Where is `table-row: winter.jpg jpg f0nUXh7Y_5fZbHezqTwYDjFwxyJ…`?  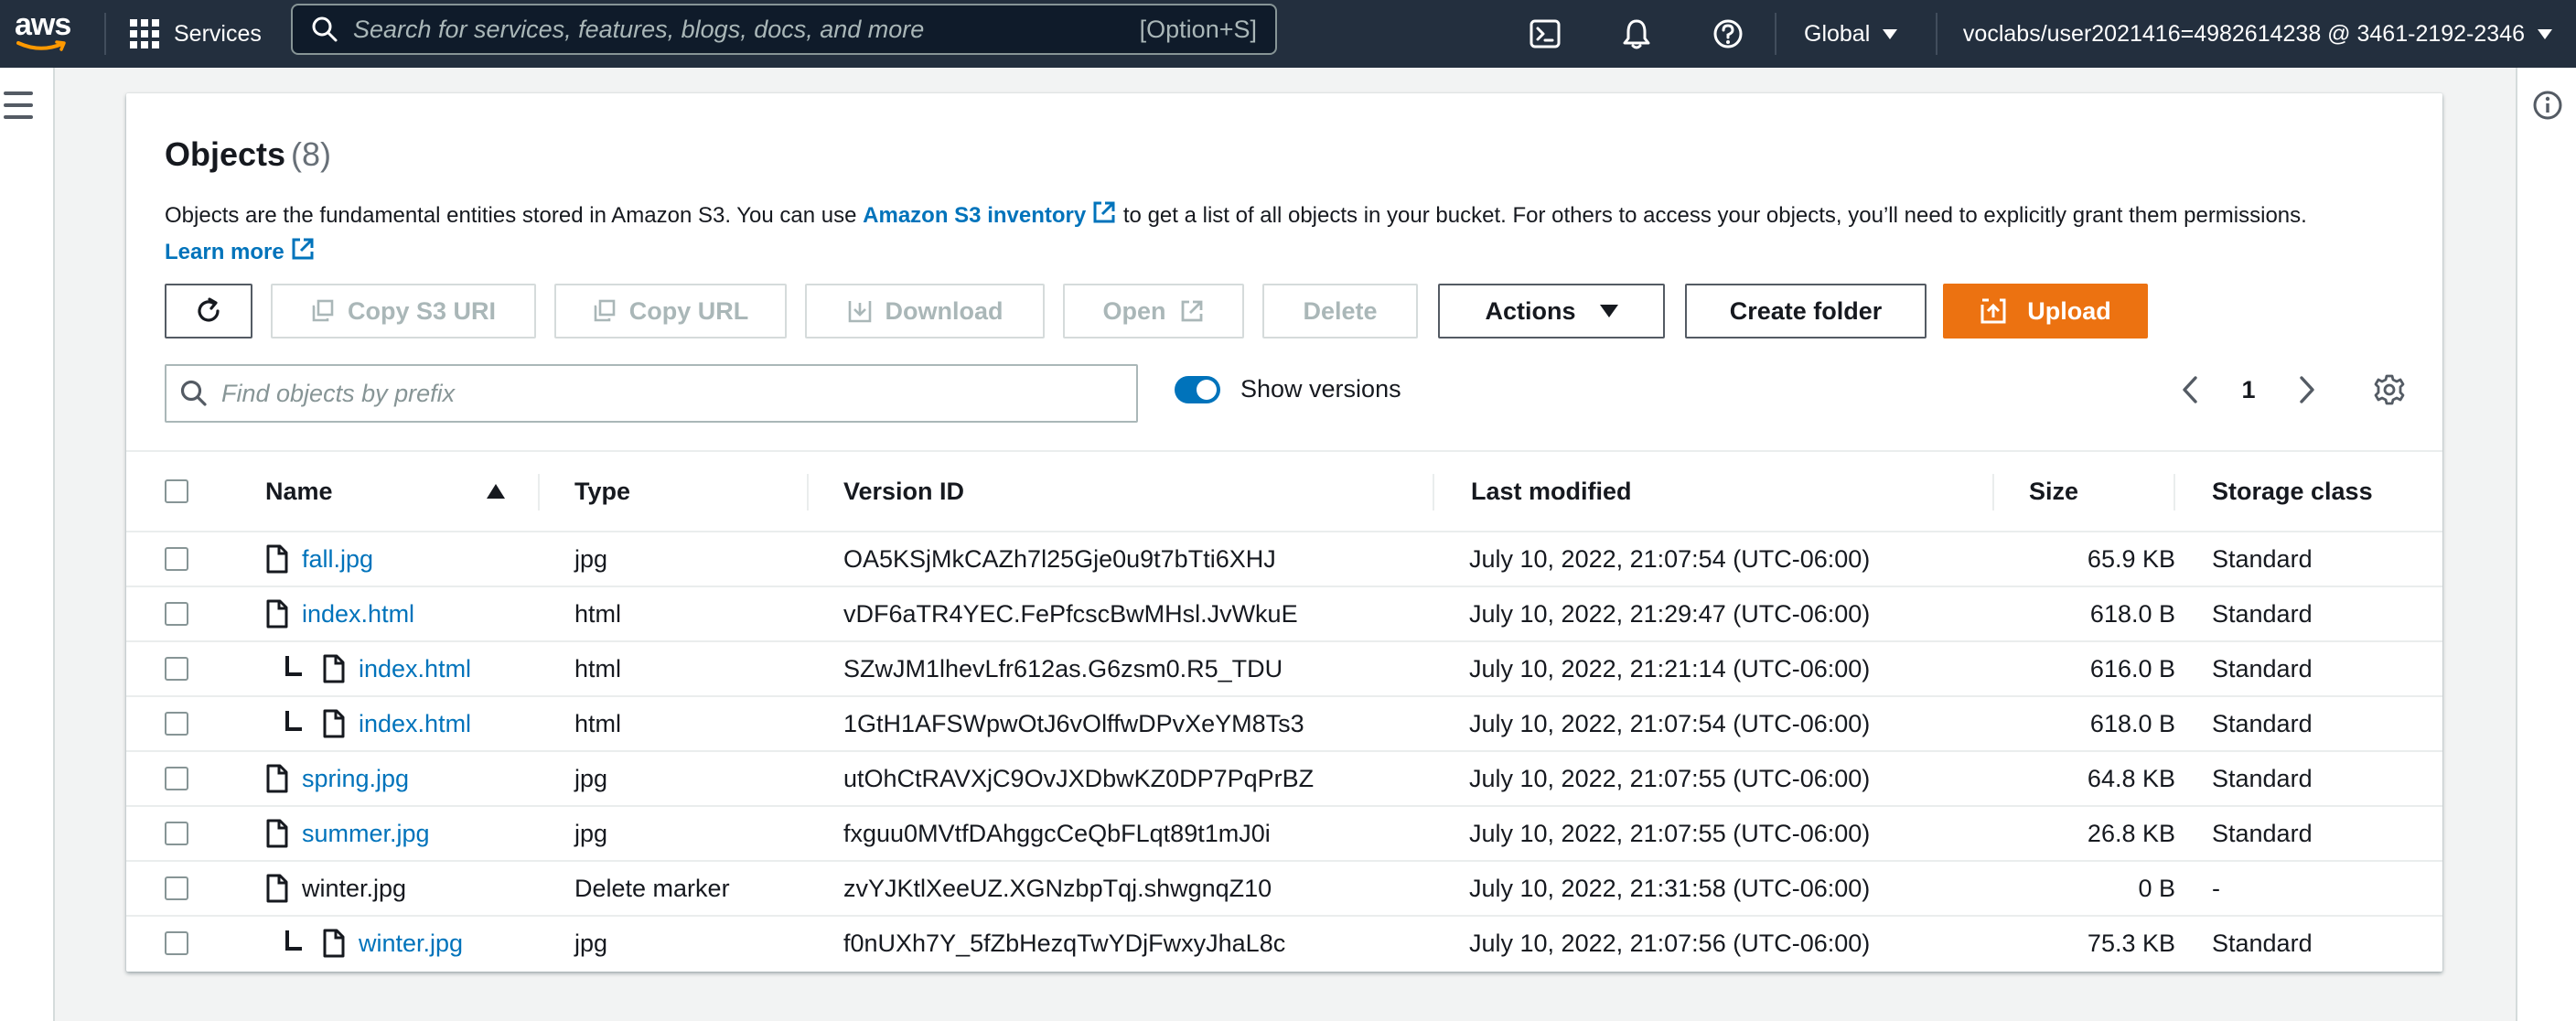 table-row: winter.jpg jpg f0nUXh7Y_5fZbHezqTwYDjFwxyJ… is located at coordinates (1284, 944).